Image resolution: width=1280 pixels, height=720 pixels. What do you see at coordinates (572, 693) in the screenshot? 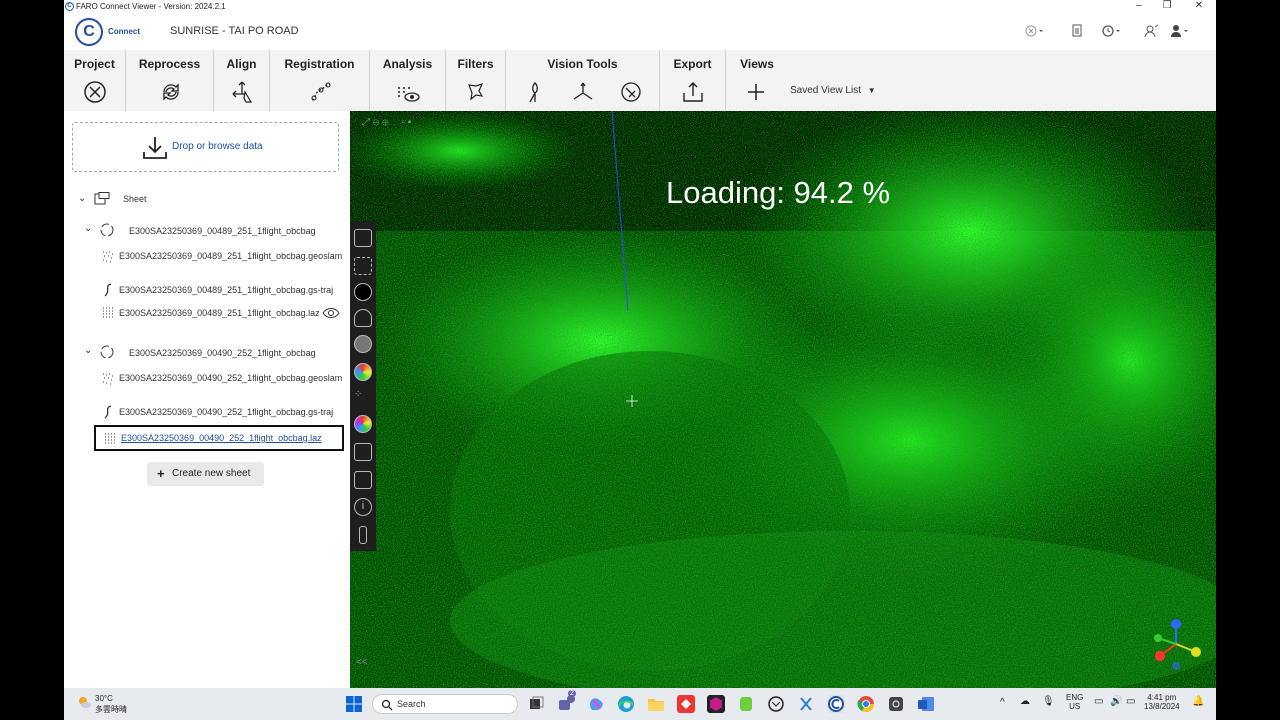
I see `chat-badge: 2` at bounding box center [572, 693].